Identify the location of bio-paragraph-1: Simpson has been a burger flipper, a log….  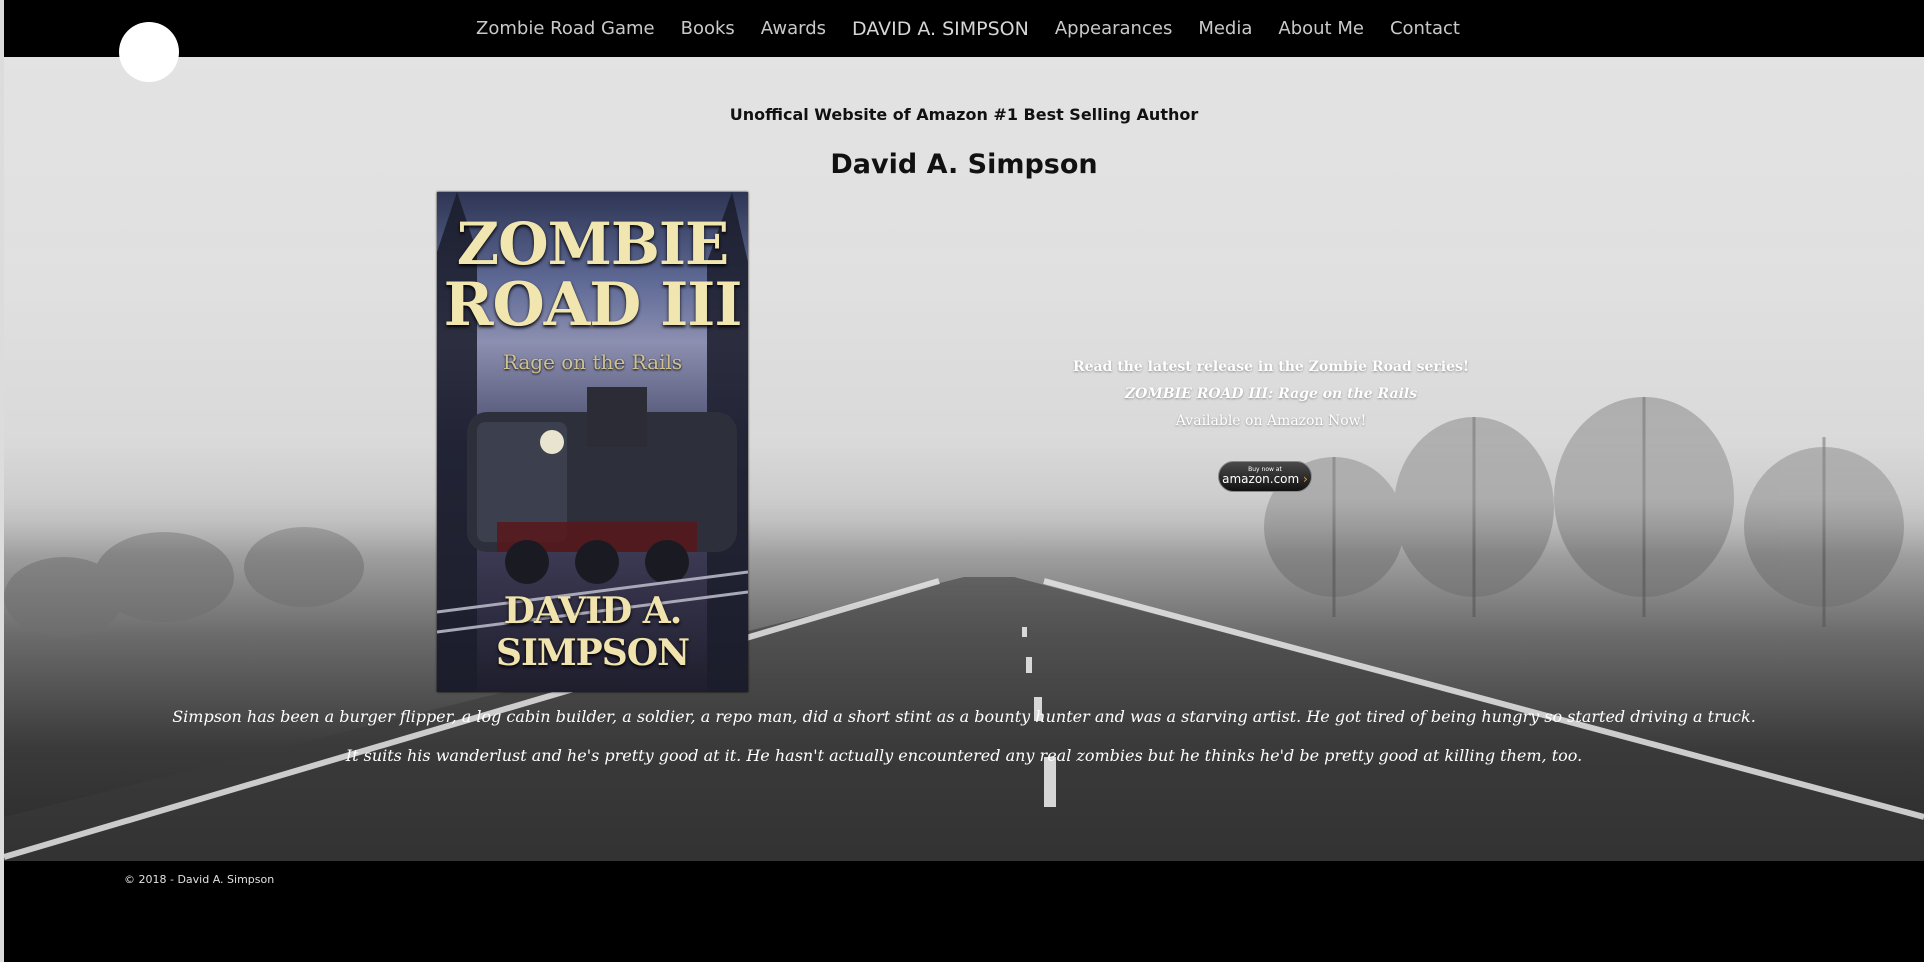
(964, 716).